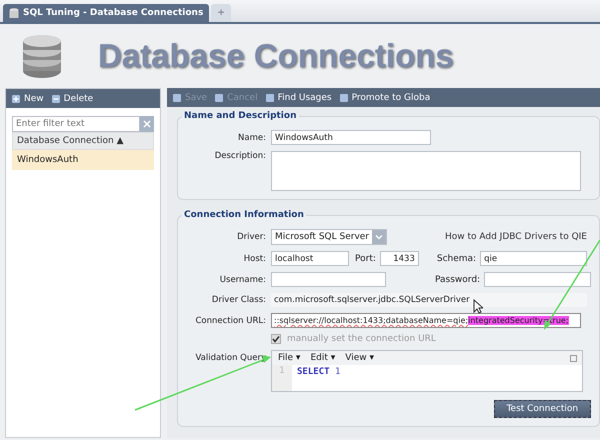 The image size is (600, 440). Describe the element at coordinates (359, 358) in the screenshot. I see `menu-item: View ▾` at that location.